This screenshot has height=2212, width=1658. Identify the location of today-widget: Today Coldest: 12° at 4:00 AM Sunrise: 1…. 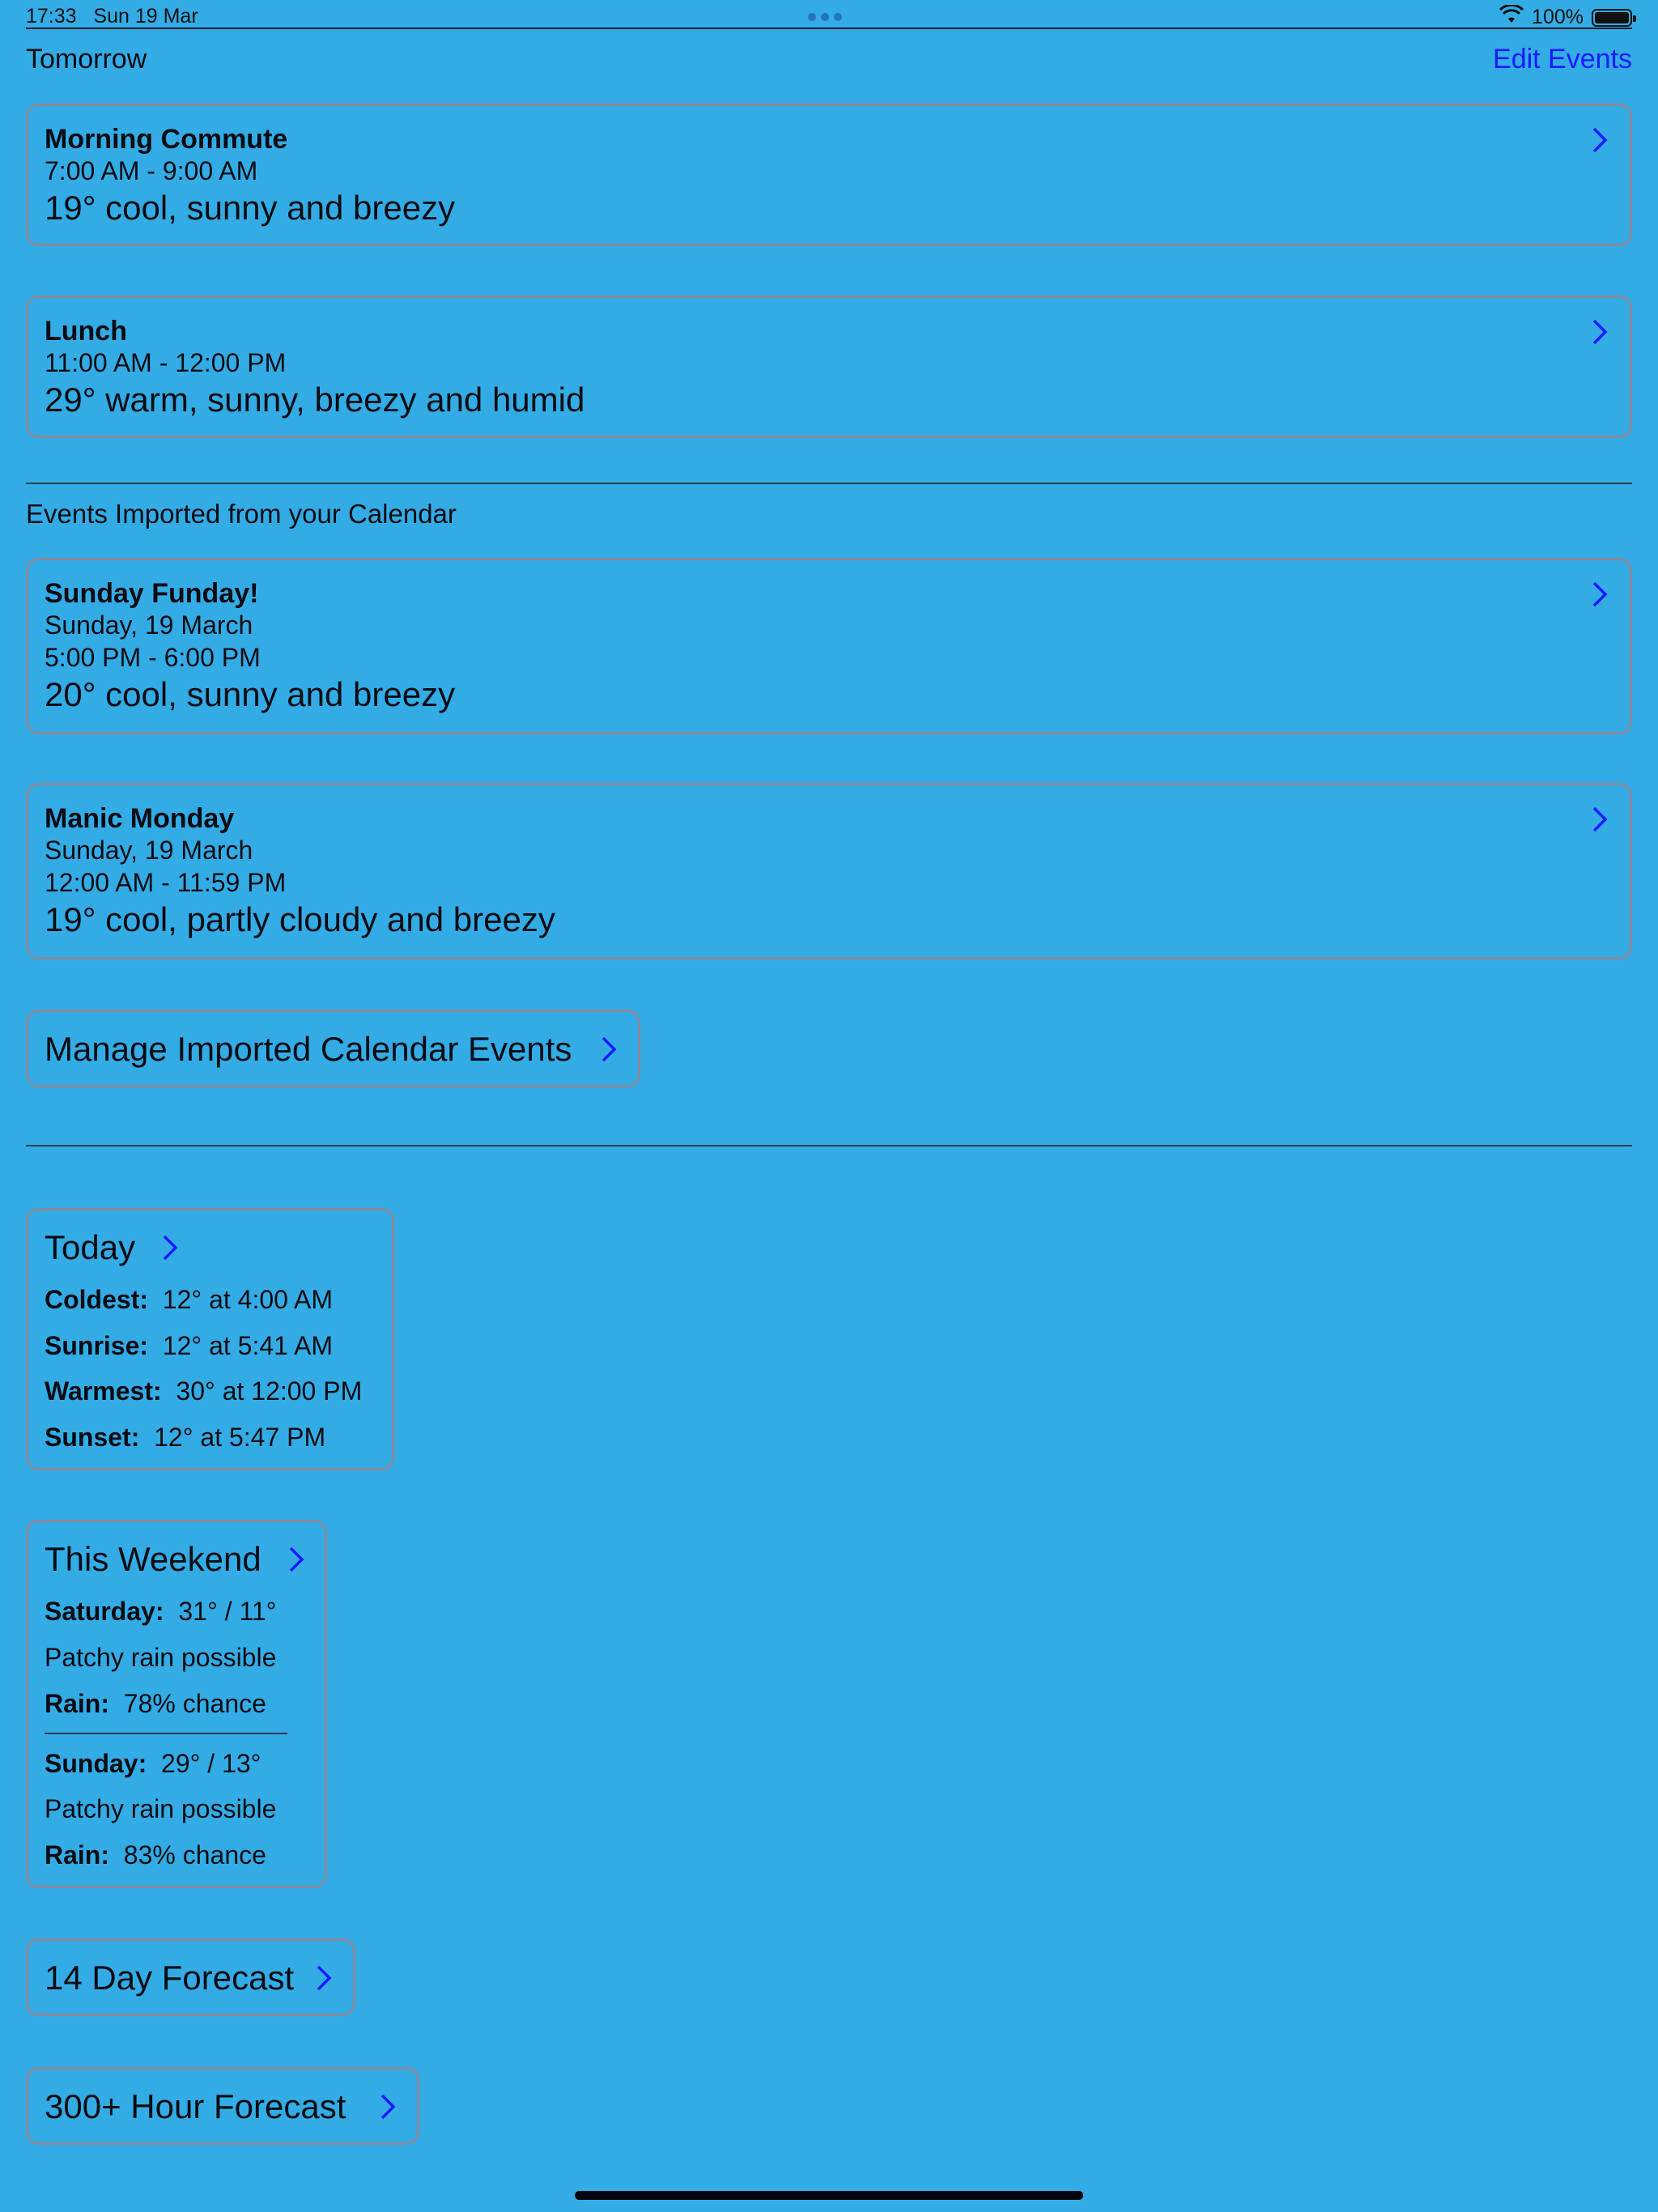
(210, 1339).